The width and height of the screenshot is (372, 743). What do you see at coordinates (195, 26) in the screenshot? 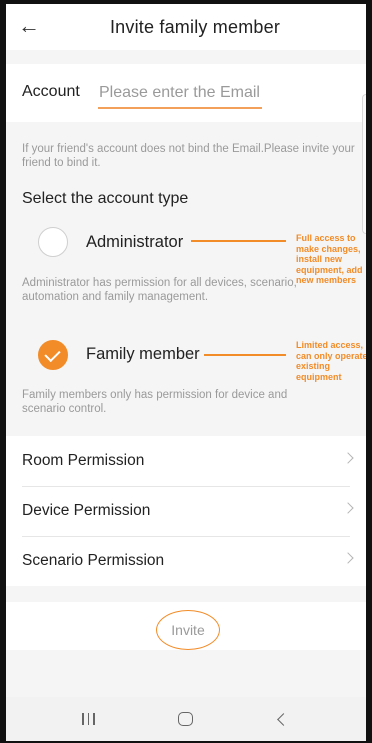
I see `page-title: Invite family member` at bounding box center [195, 26].